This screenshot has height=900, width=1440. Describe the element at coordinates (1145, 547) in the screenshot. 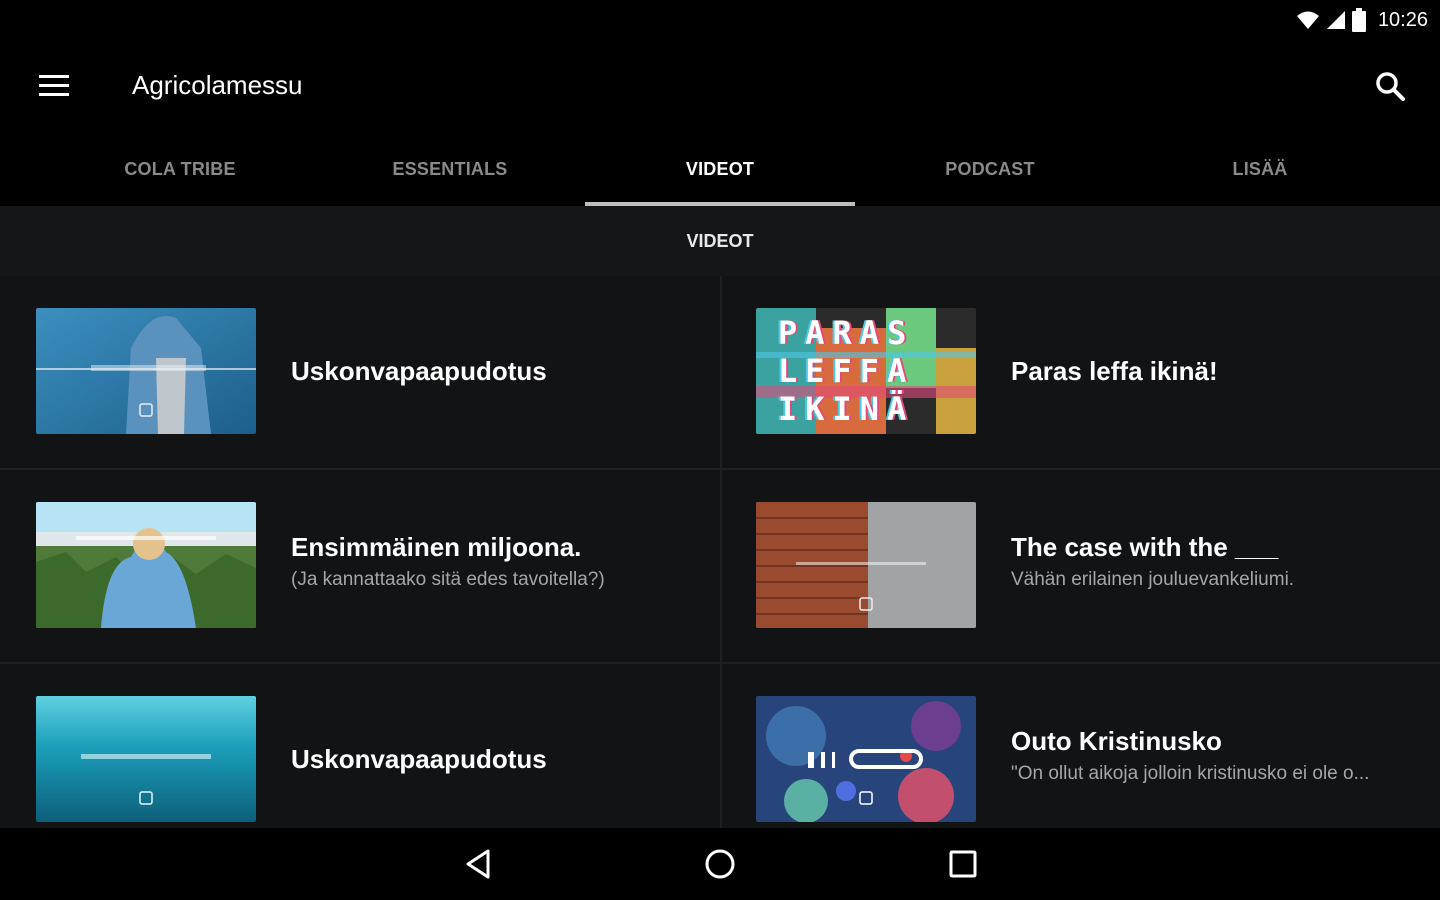

I see `video-title: The case with the ___` at that location.